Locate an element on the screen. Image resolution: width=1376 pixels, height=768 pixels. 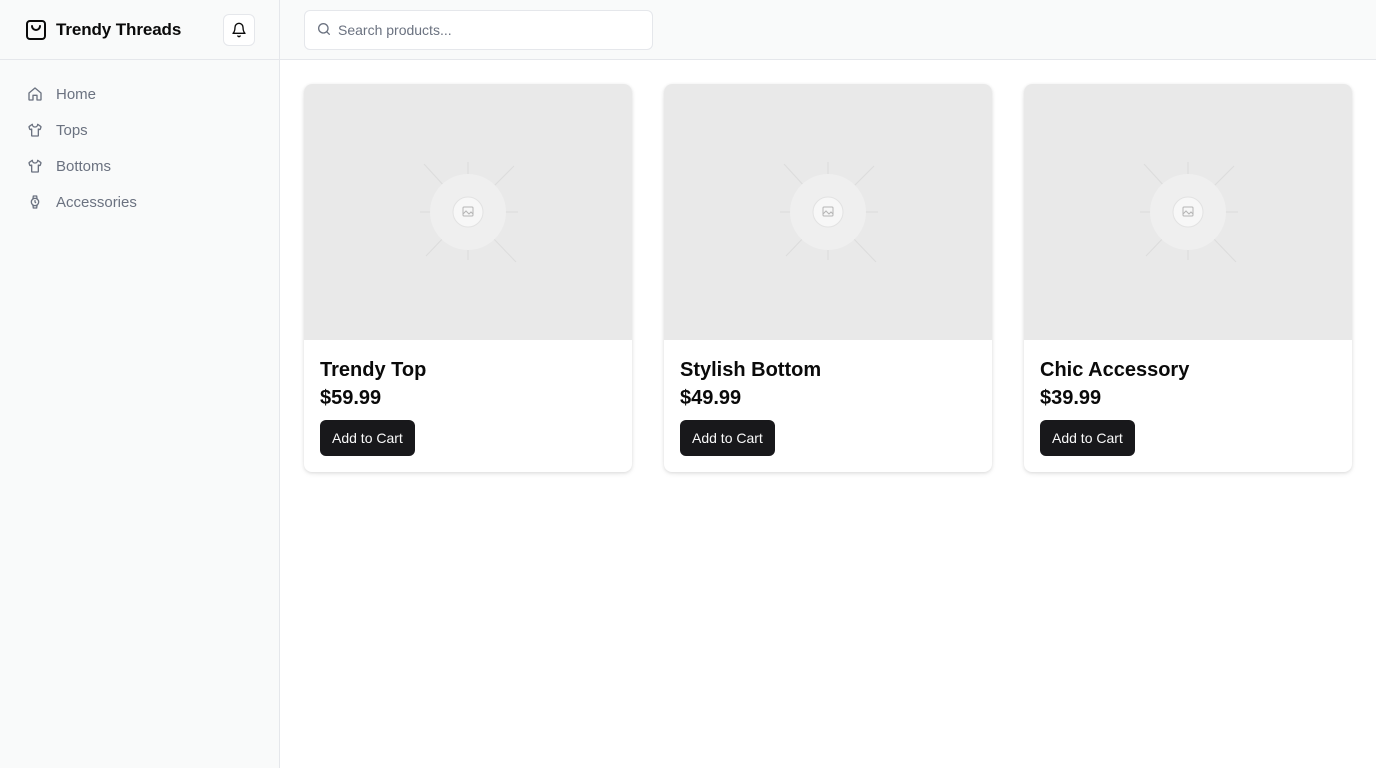
sidebar-item-label: Home is located at coordinates (76, 94).